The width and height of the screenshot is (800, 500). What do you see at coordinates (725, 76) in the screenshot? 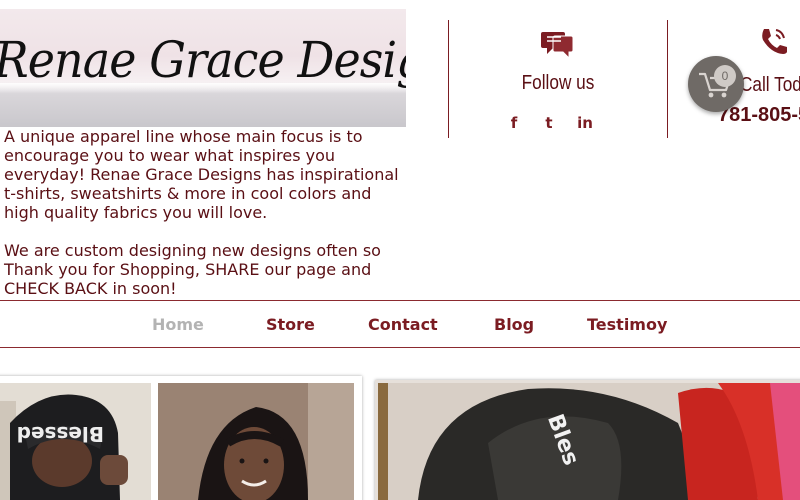
I see `cart-count-badge: 0` at bounding box center [725, 76].